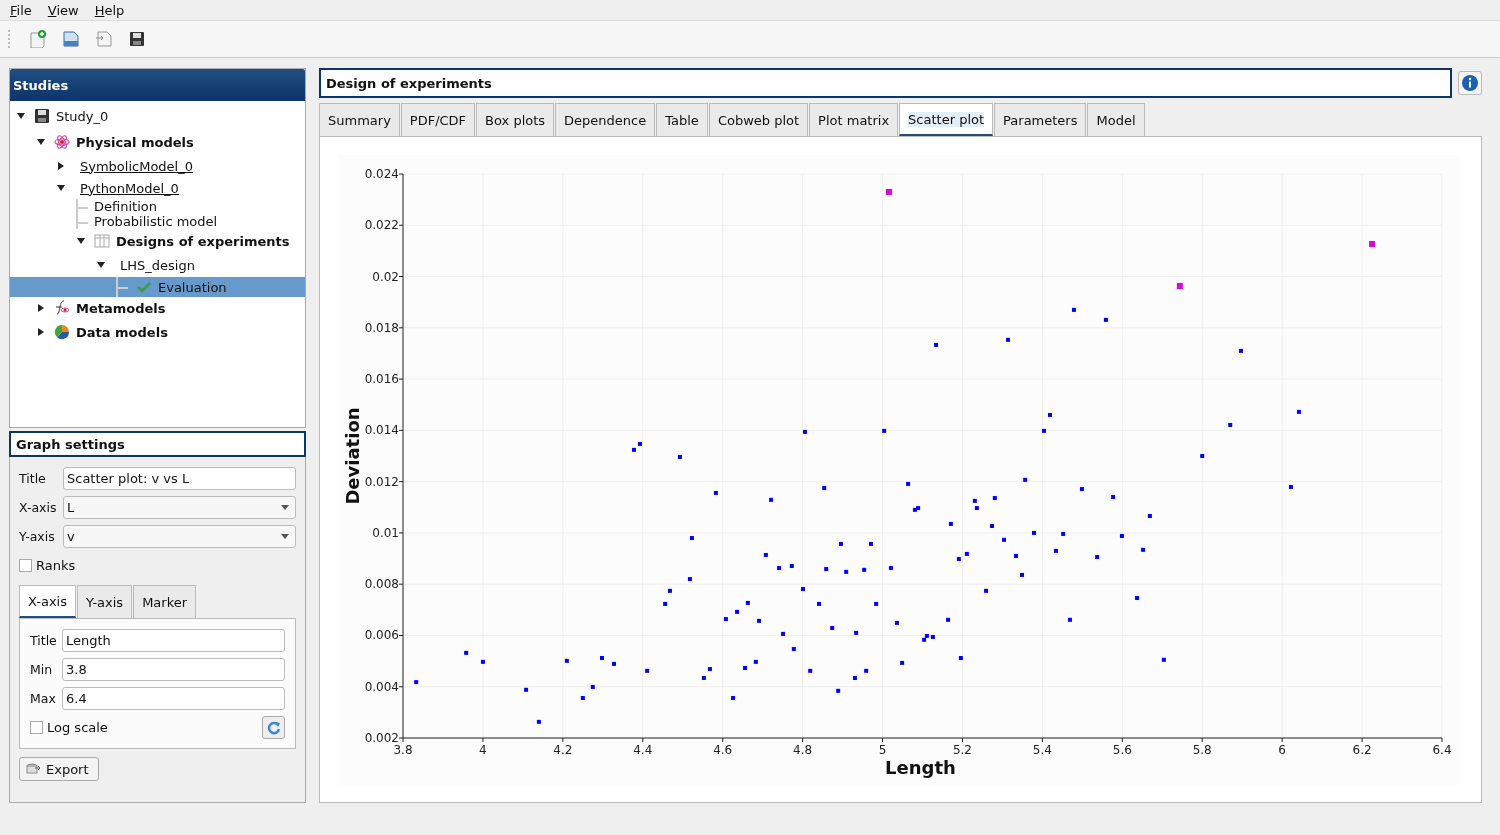 The image size is (1500, 835). Describe the element at coordinates (1470, 83) in the screenshot. I see `info-button` at that location.